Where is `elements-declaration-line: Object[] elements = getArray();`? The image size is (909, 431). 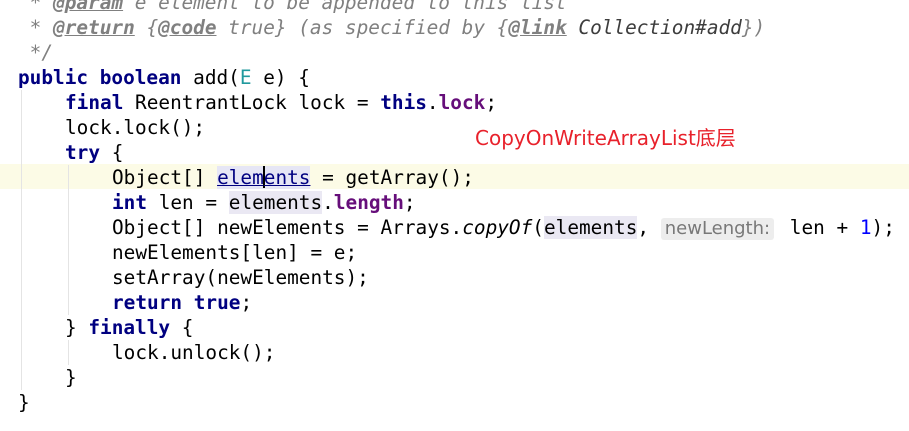 elements-declaration-line: Object[] elements = getArray(); is located at coordinates (293, 177).